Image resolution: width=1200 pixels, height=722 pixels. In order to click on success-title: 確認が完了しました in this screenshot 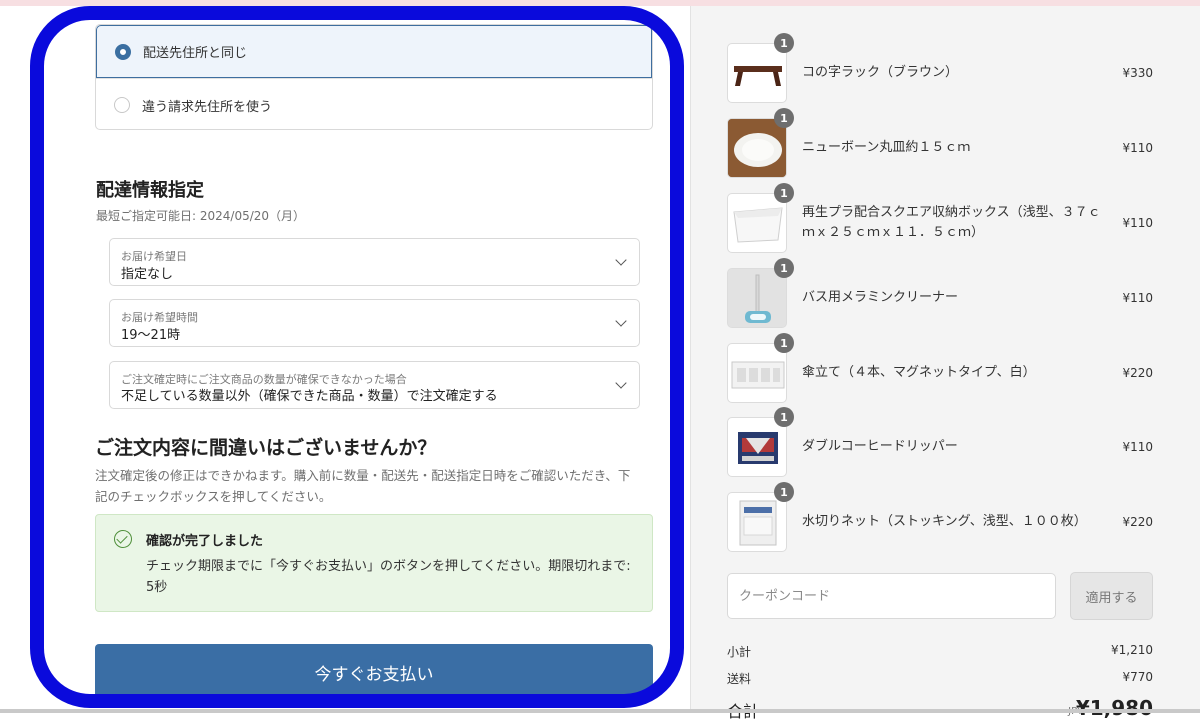, I will do `click(205, 541)`.